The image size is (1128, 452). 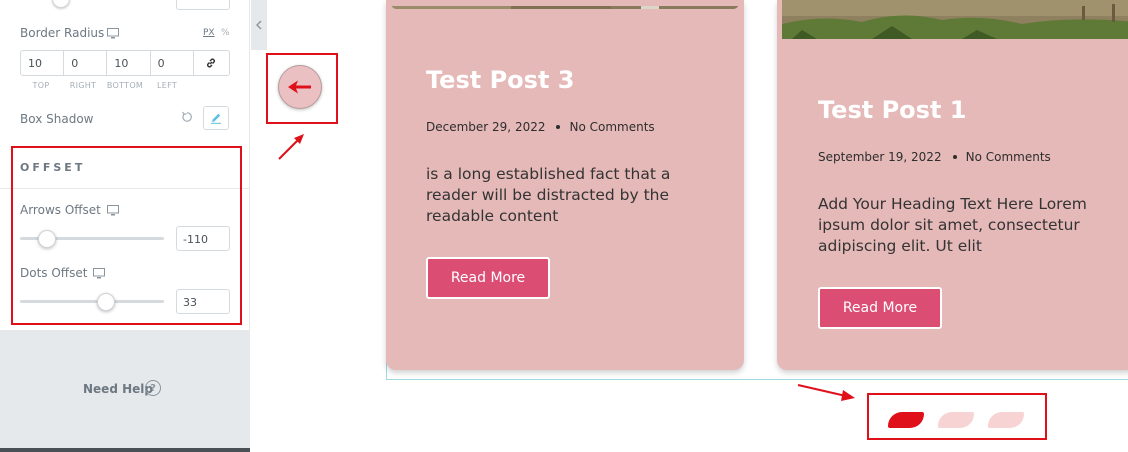 What do you see at coordinates (892, 110) in the screenshot?
I see `post-title: Test Post 1` at bounding box center [892, 110].